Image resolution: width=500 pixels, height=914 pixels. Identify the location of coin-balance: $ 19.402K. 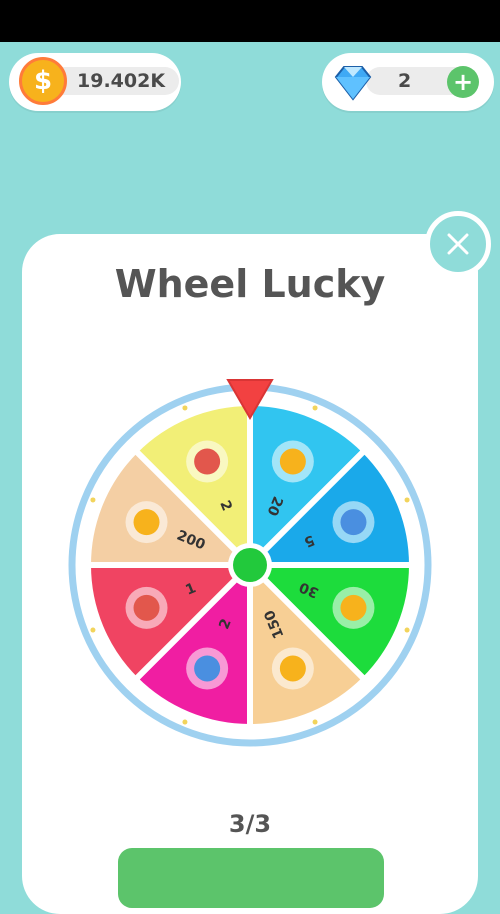
(95, 82).